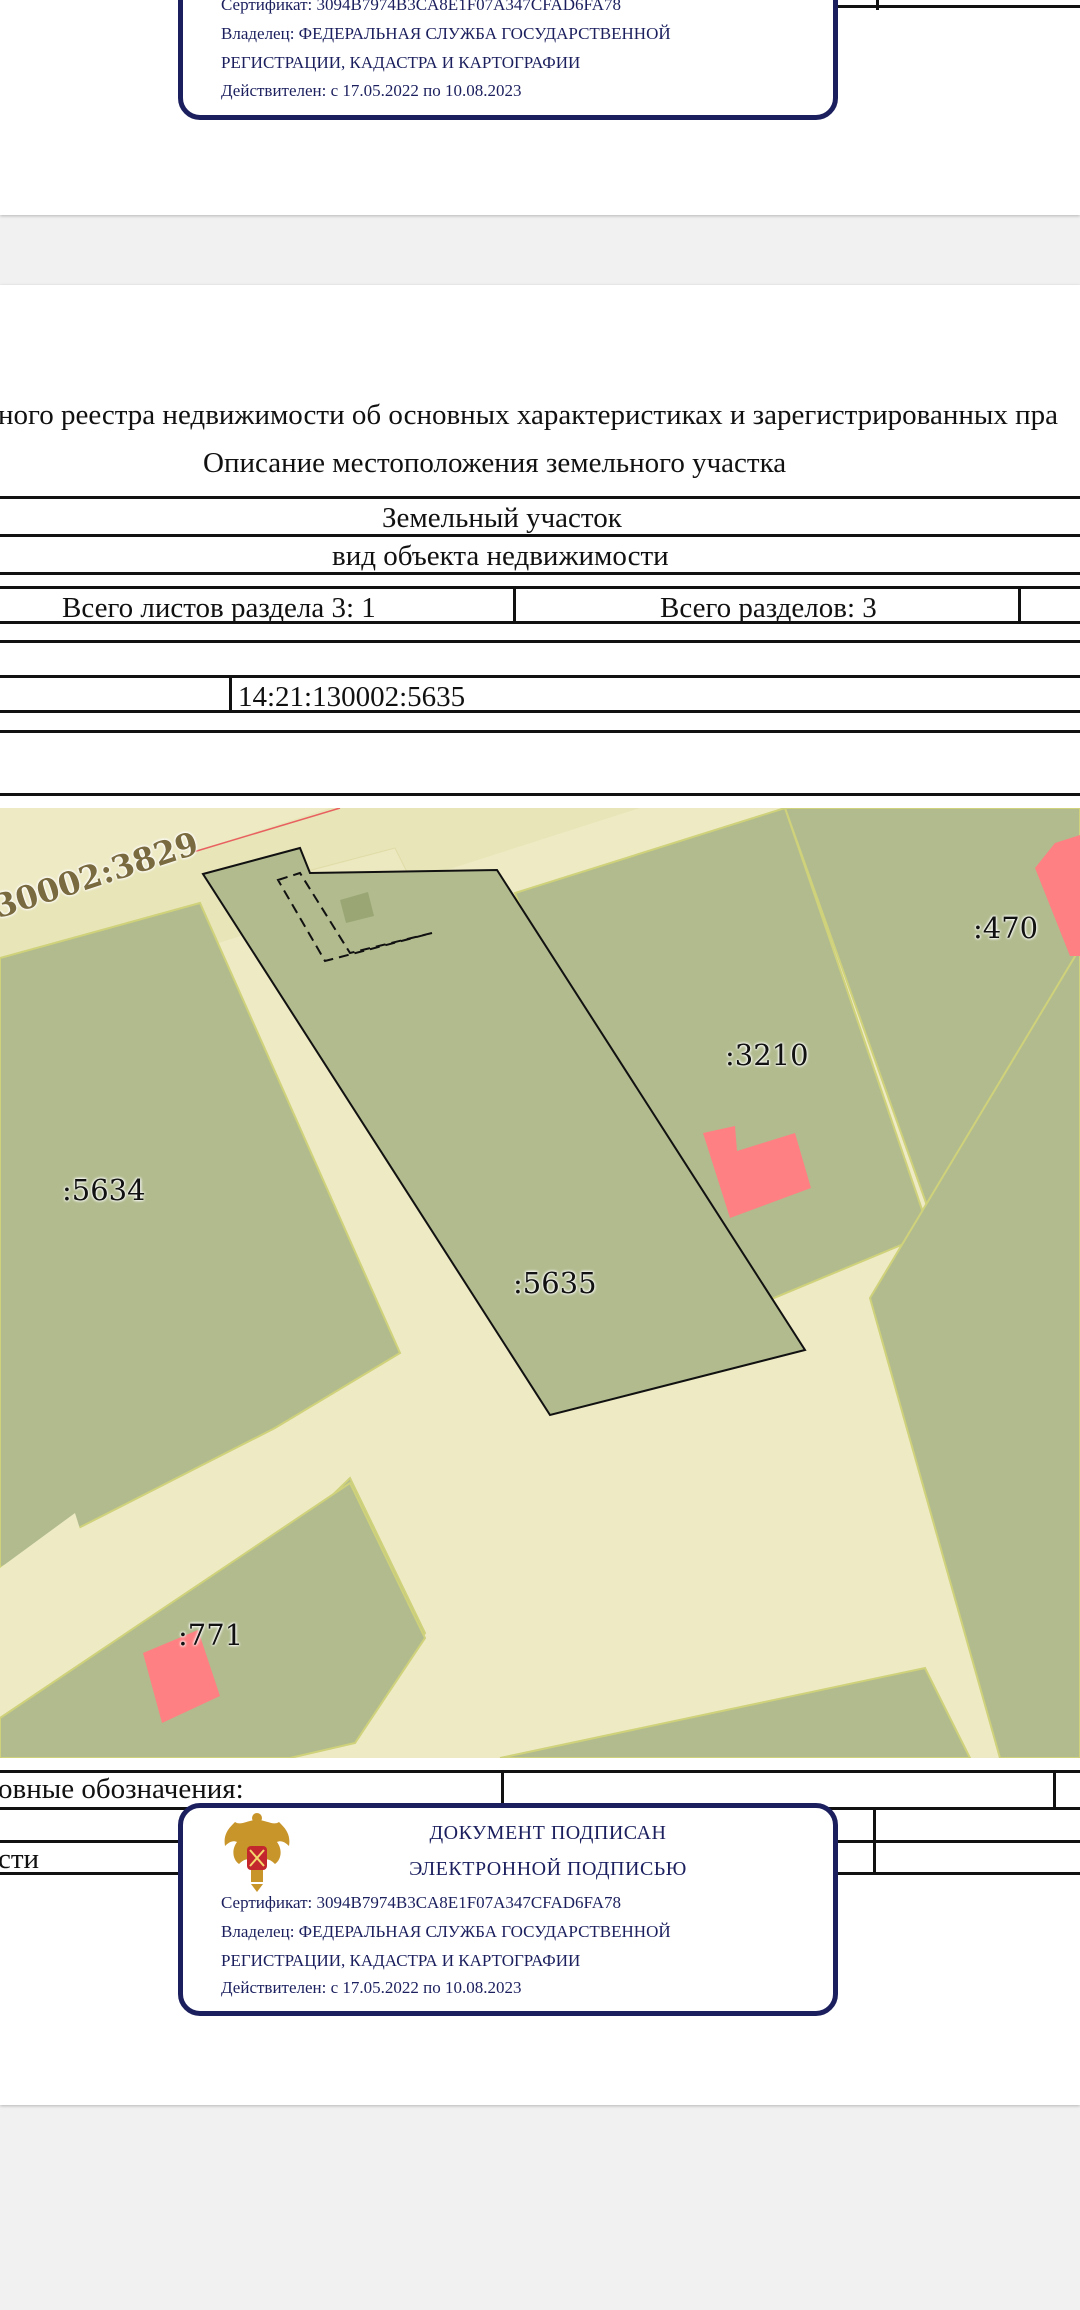 This screenshot has width=1080, height=2310. Describe the element at coordinates (548, 1833) in the screenshot. I see `stamp-title-line1: ДОКУМЕНТ ПОДПИСАН` at that location.